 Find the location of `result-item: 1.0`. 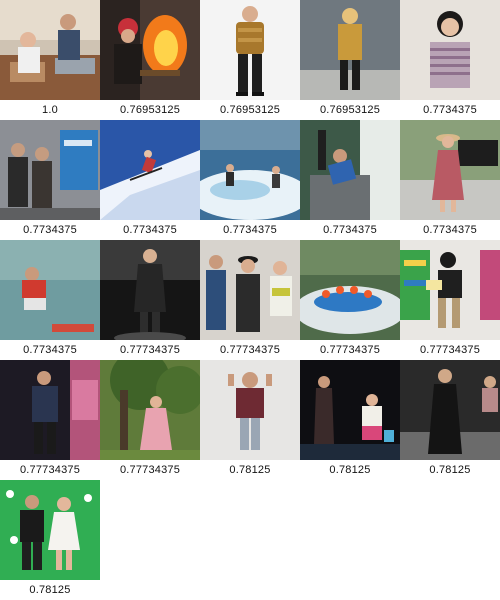

result-item: 1.0 is located at coordinates (50, 60).